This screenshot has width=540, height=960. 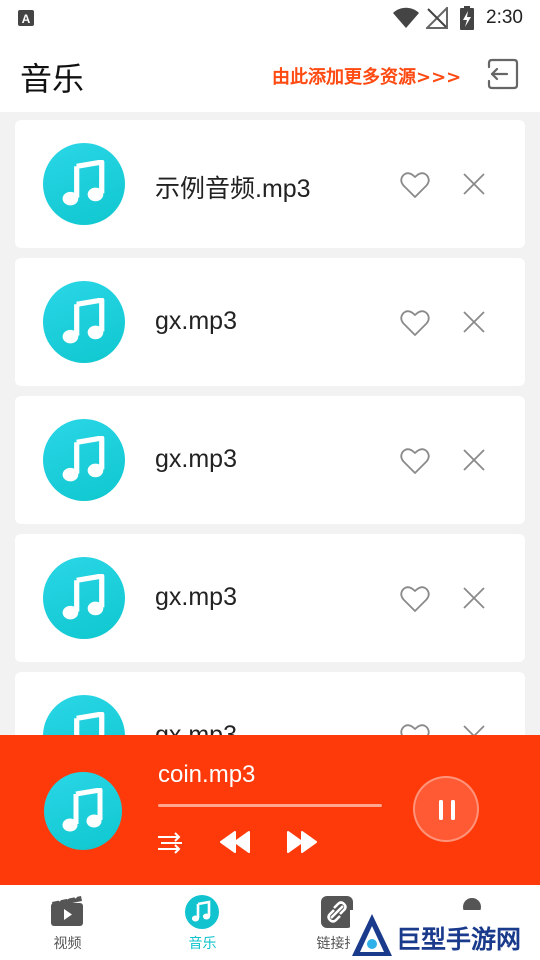 I want to click on add-resources-link: 由此添加更多资源>>>, so click(x=366, y=76).